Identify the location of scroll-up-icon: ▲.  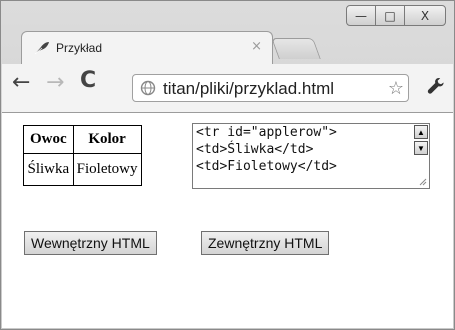
(421, 132).